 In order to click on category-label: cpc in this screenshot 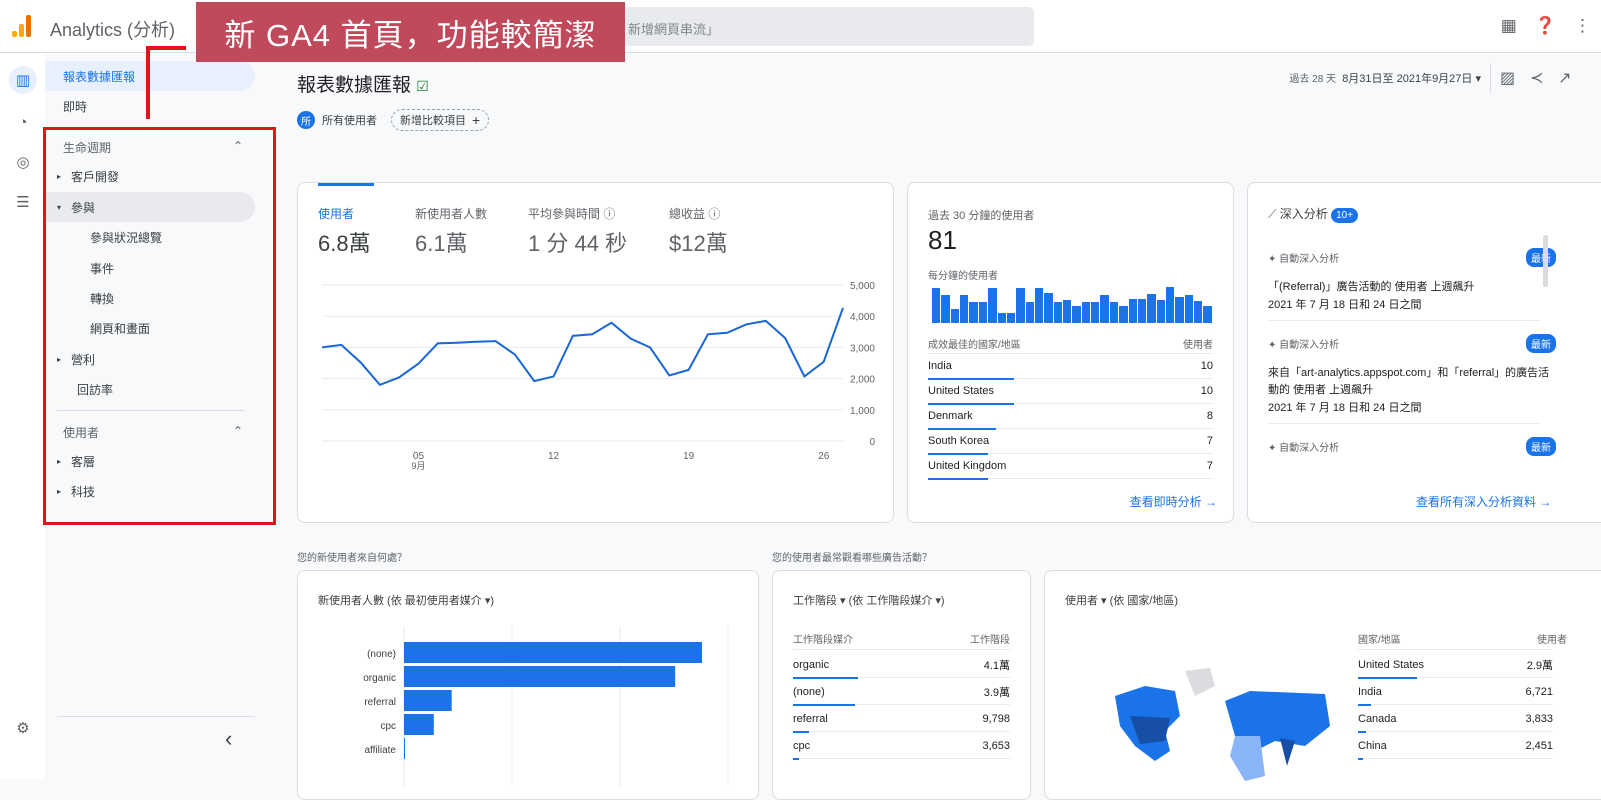, I will do `click(388, 726)`.